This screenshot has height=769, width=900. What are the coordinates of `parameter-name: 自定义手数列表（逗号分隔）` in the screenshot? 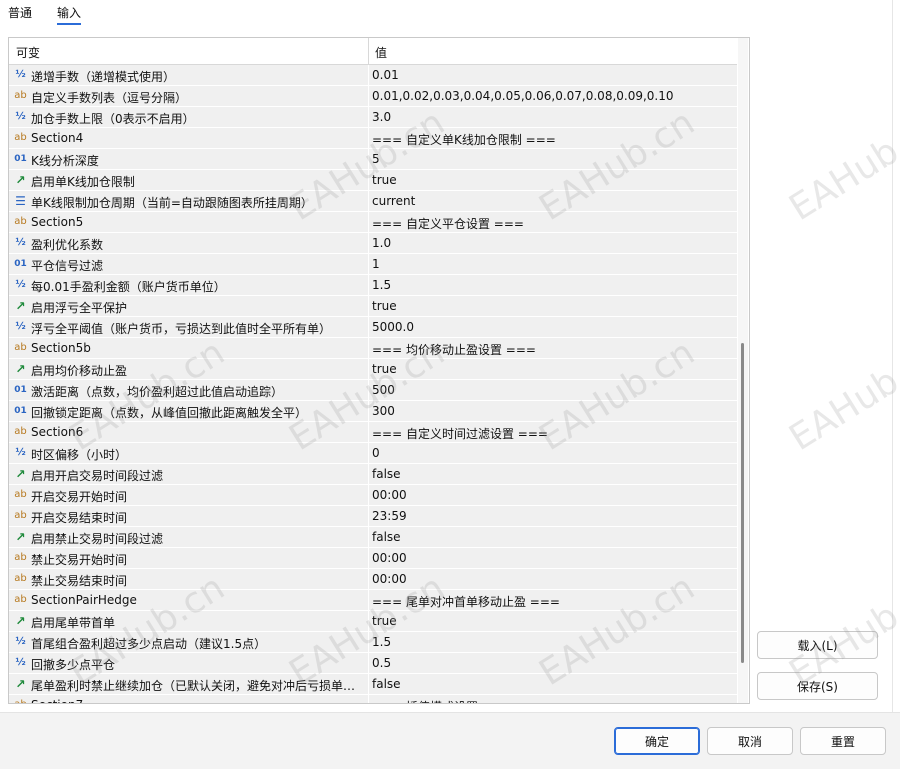 It's located at (109, 98).